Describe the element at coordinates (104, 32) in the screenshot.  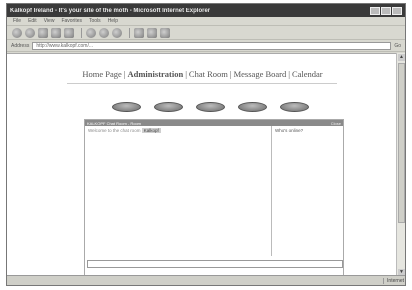
I see `favorites-icon` at that location.